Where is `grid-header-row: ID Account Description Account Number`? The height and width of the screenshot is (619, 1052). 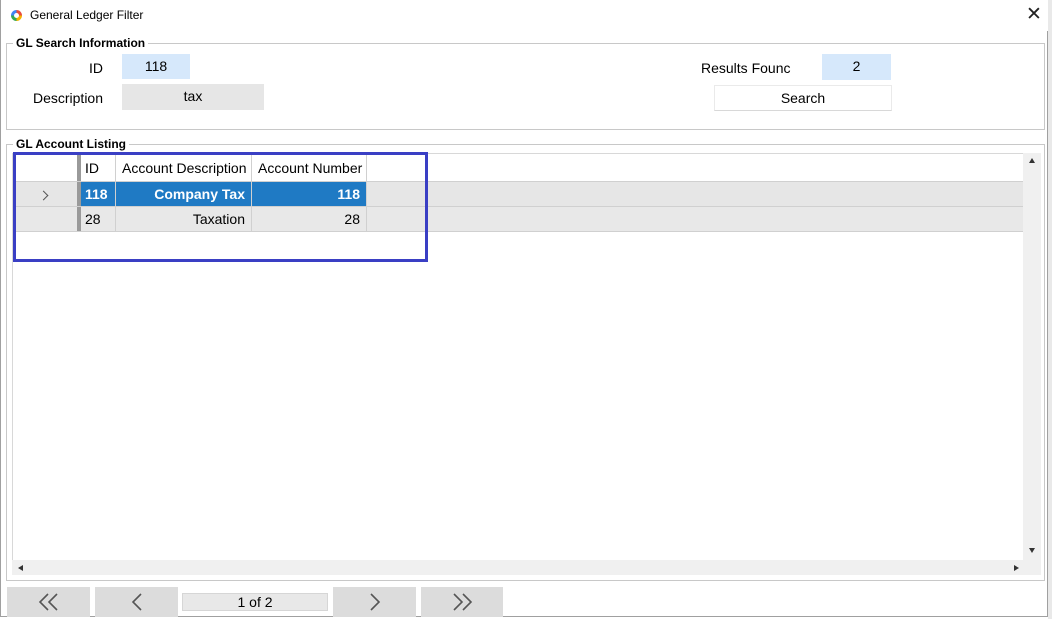 grid-header-row: ID Account Description Account Number is located at coordinates (518, 168).